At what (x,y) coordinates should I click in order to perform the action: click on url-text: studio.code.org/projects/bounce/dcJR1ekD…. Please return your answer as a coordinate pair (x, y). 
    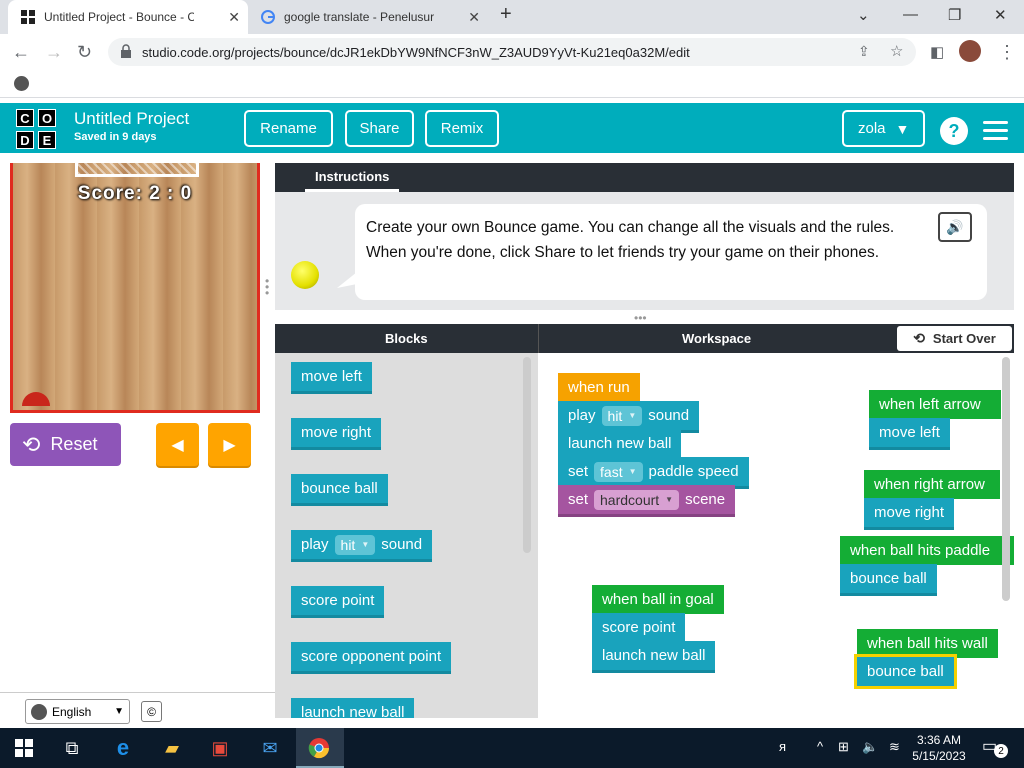
    Looking at the image, I should click on (416, 52).